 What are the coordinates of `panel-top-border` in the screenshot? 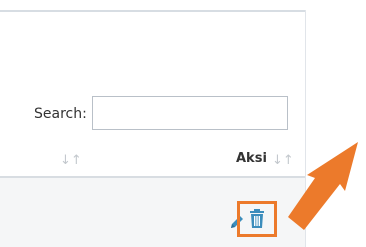 It's located at (152, 11).